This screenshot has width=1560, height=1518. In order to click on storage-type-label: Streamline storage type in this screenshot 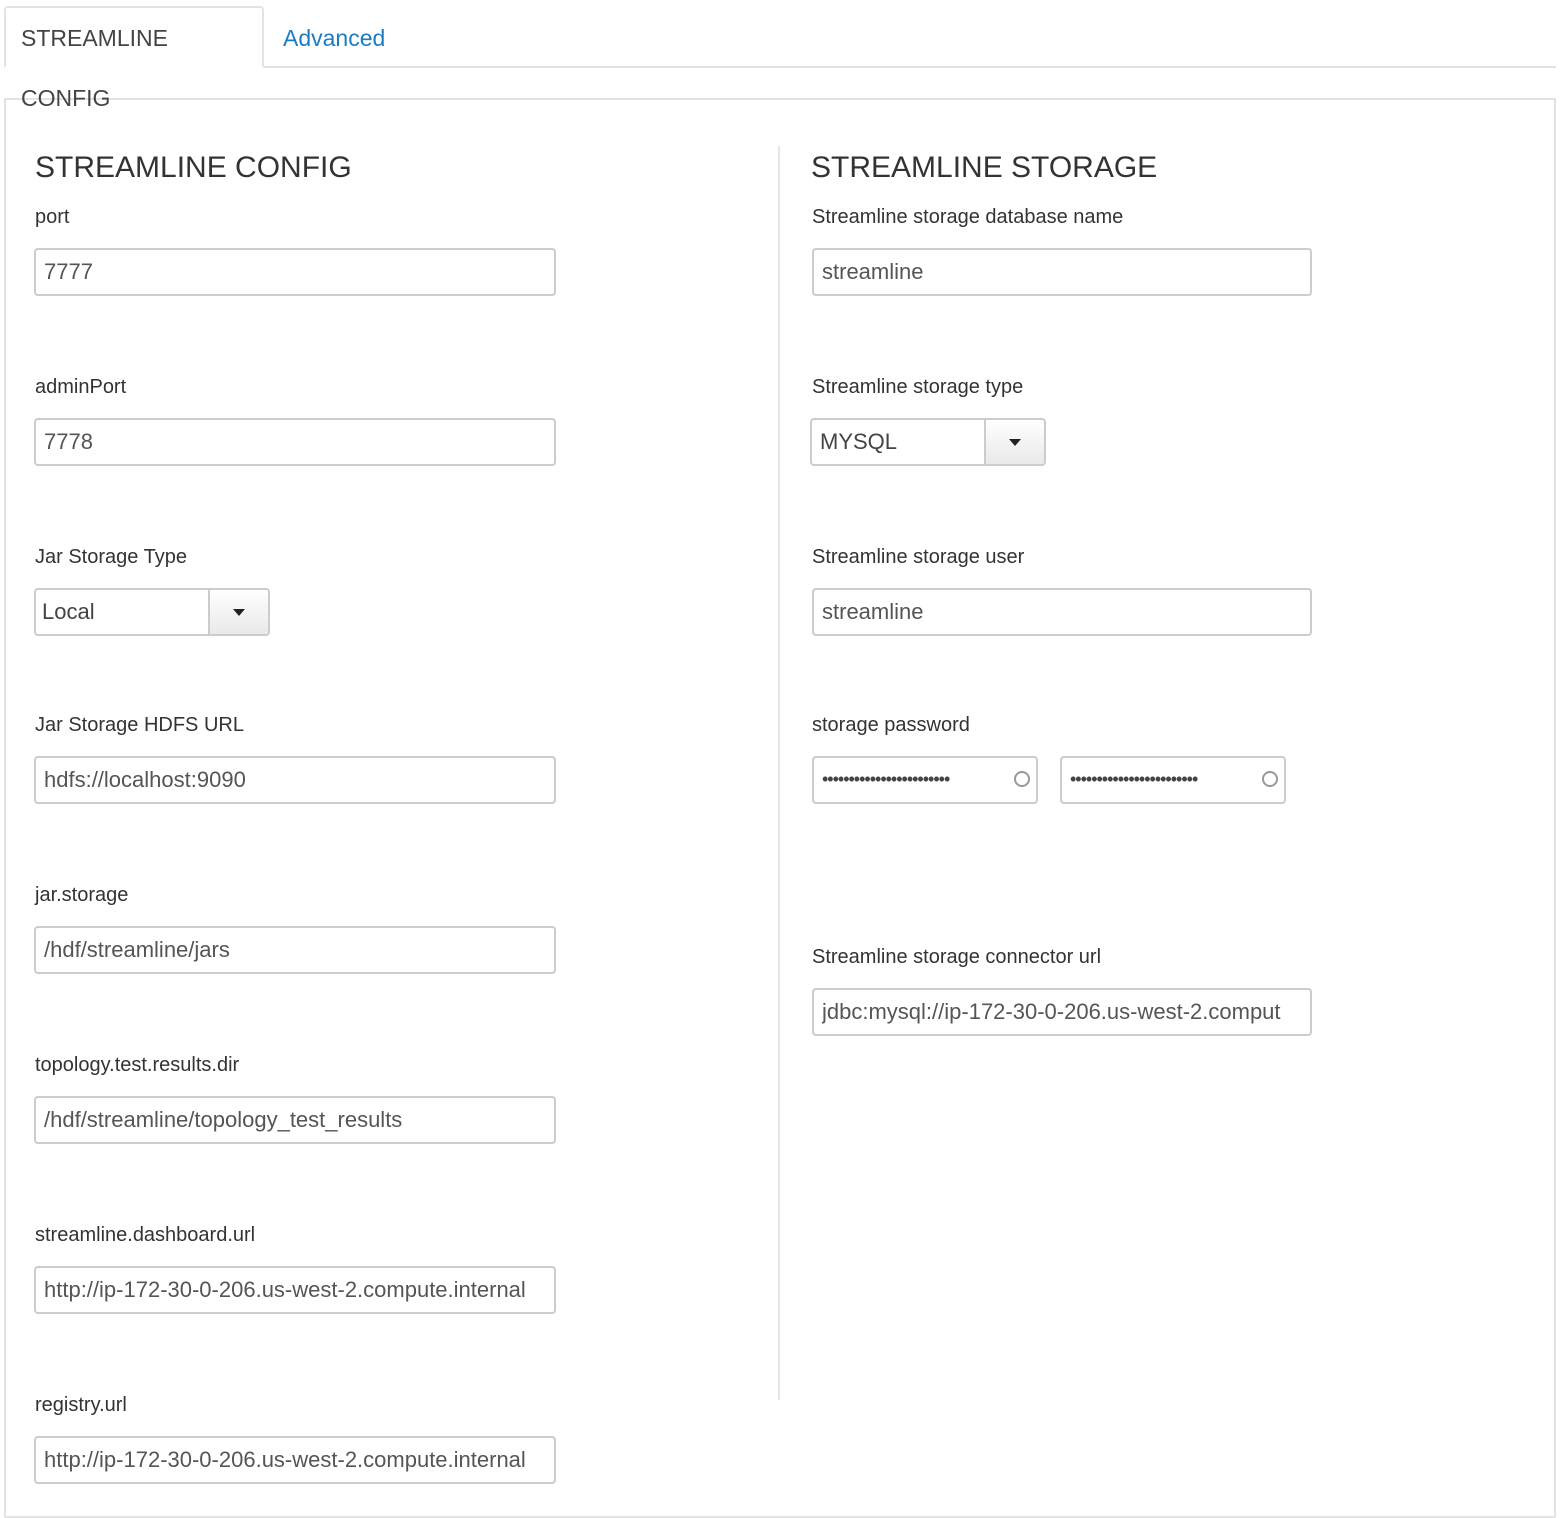, I will do `click(918, 387)`.